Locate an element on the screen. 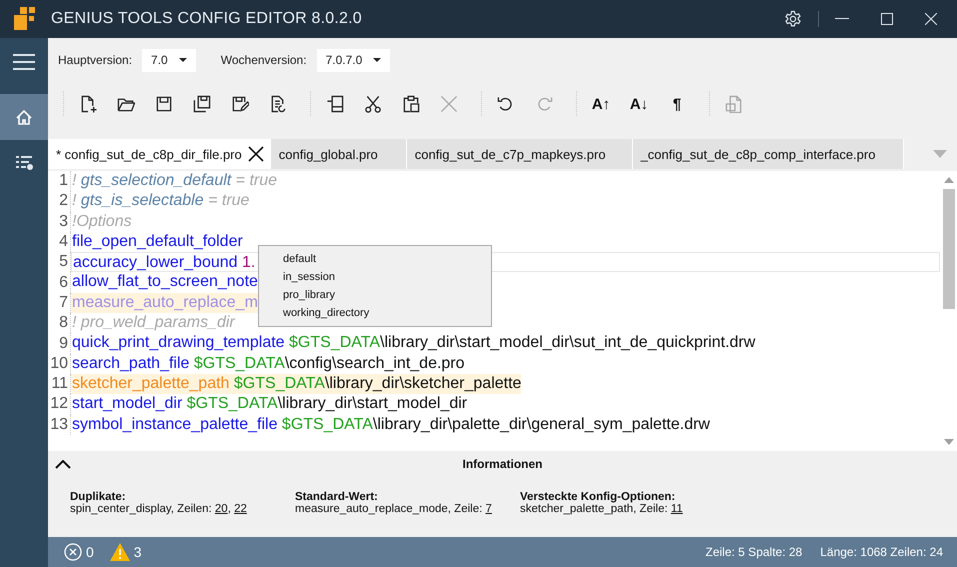 This screenshot has width=957, height=567. code-line: !Options is located at coordinates (101, 222).